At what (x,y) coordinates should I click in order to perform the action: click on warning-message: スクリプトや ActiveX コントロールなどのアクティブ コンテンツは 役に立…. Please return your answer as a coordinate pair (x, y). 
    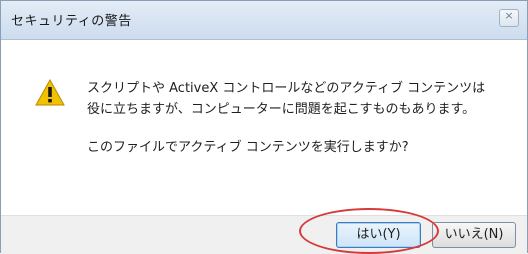
    Looking at the image, I should click on (286, 99).